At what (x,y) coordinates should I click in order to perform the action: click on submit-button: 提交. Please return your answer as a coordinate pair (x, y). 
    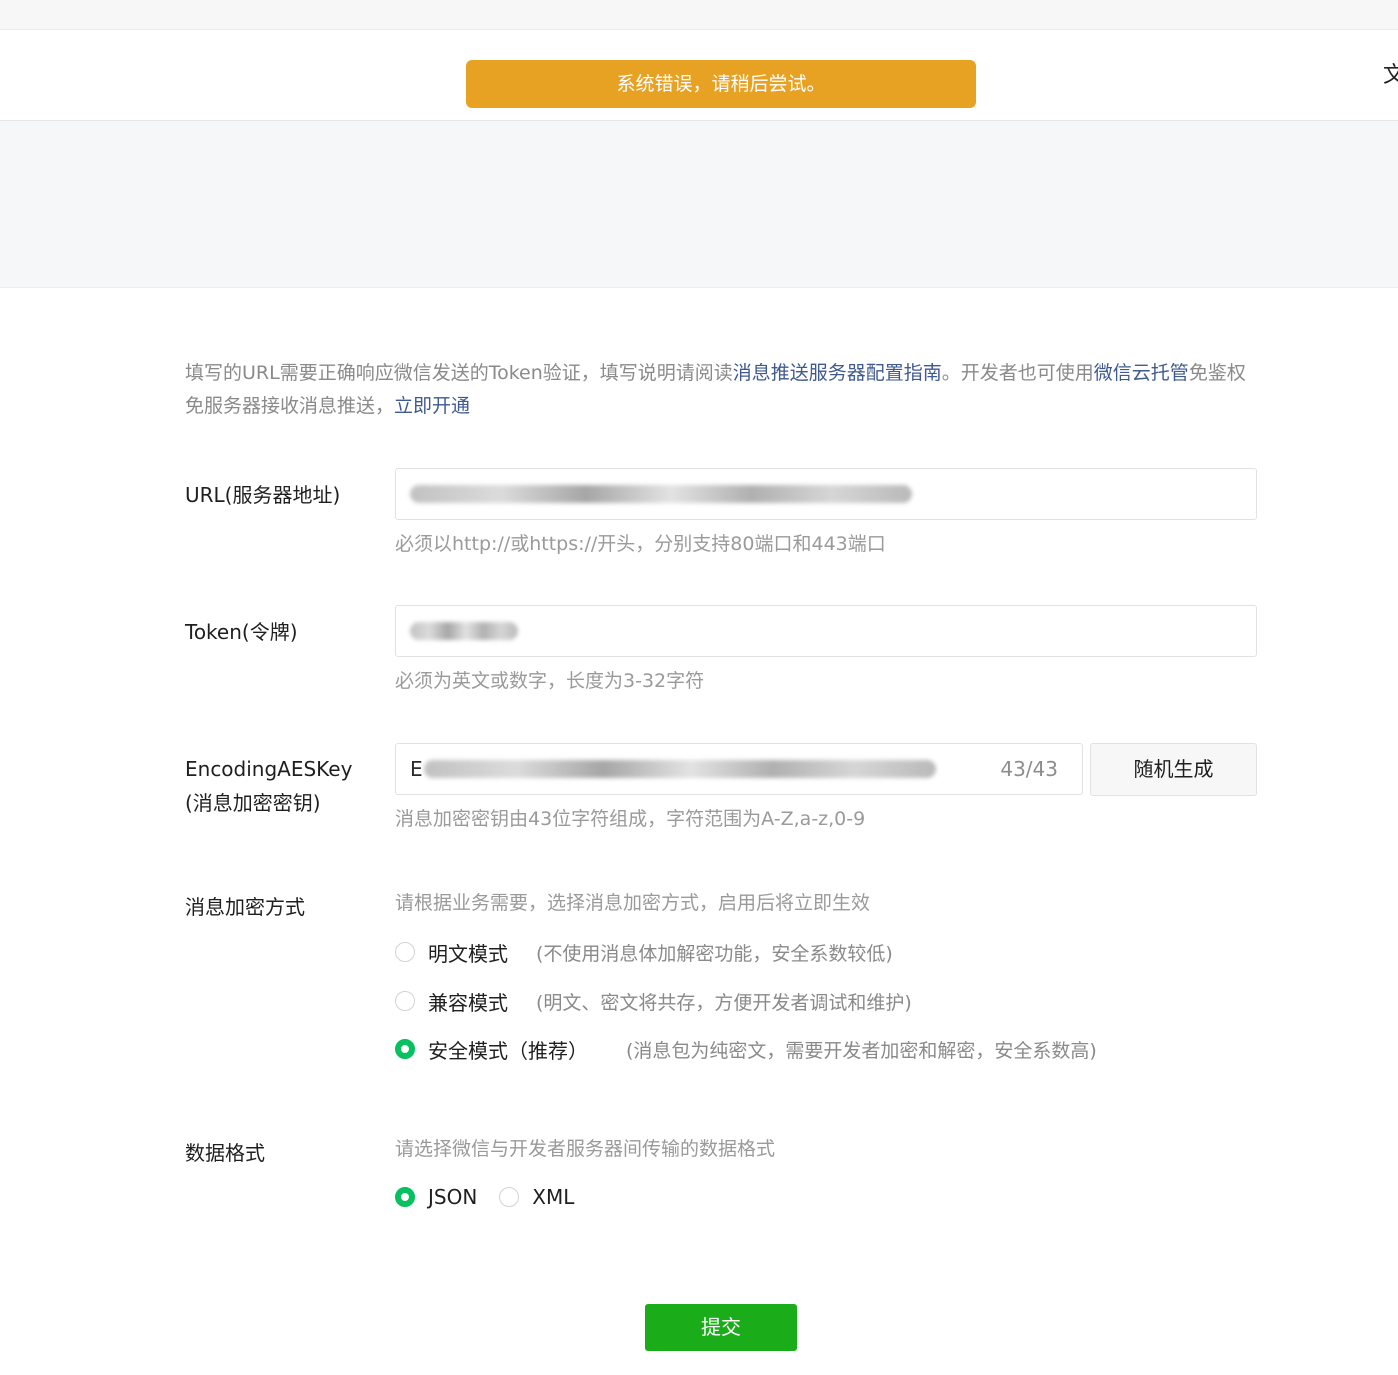
    Looking at the image, I should click on (721, 1327).